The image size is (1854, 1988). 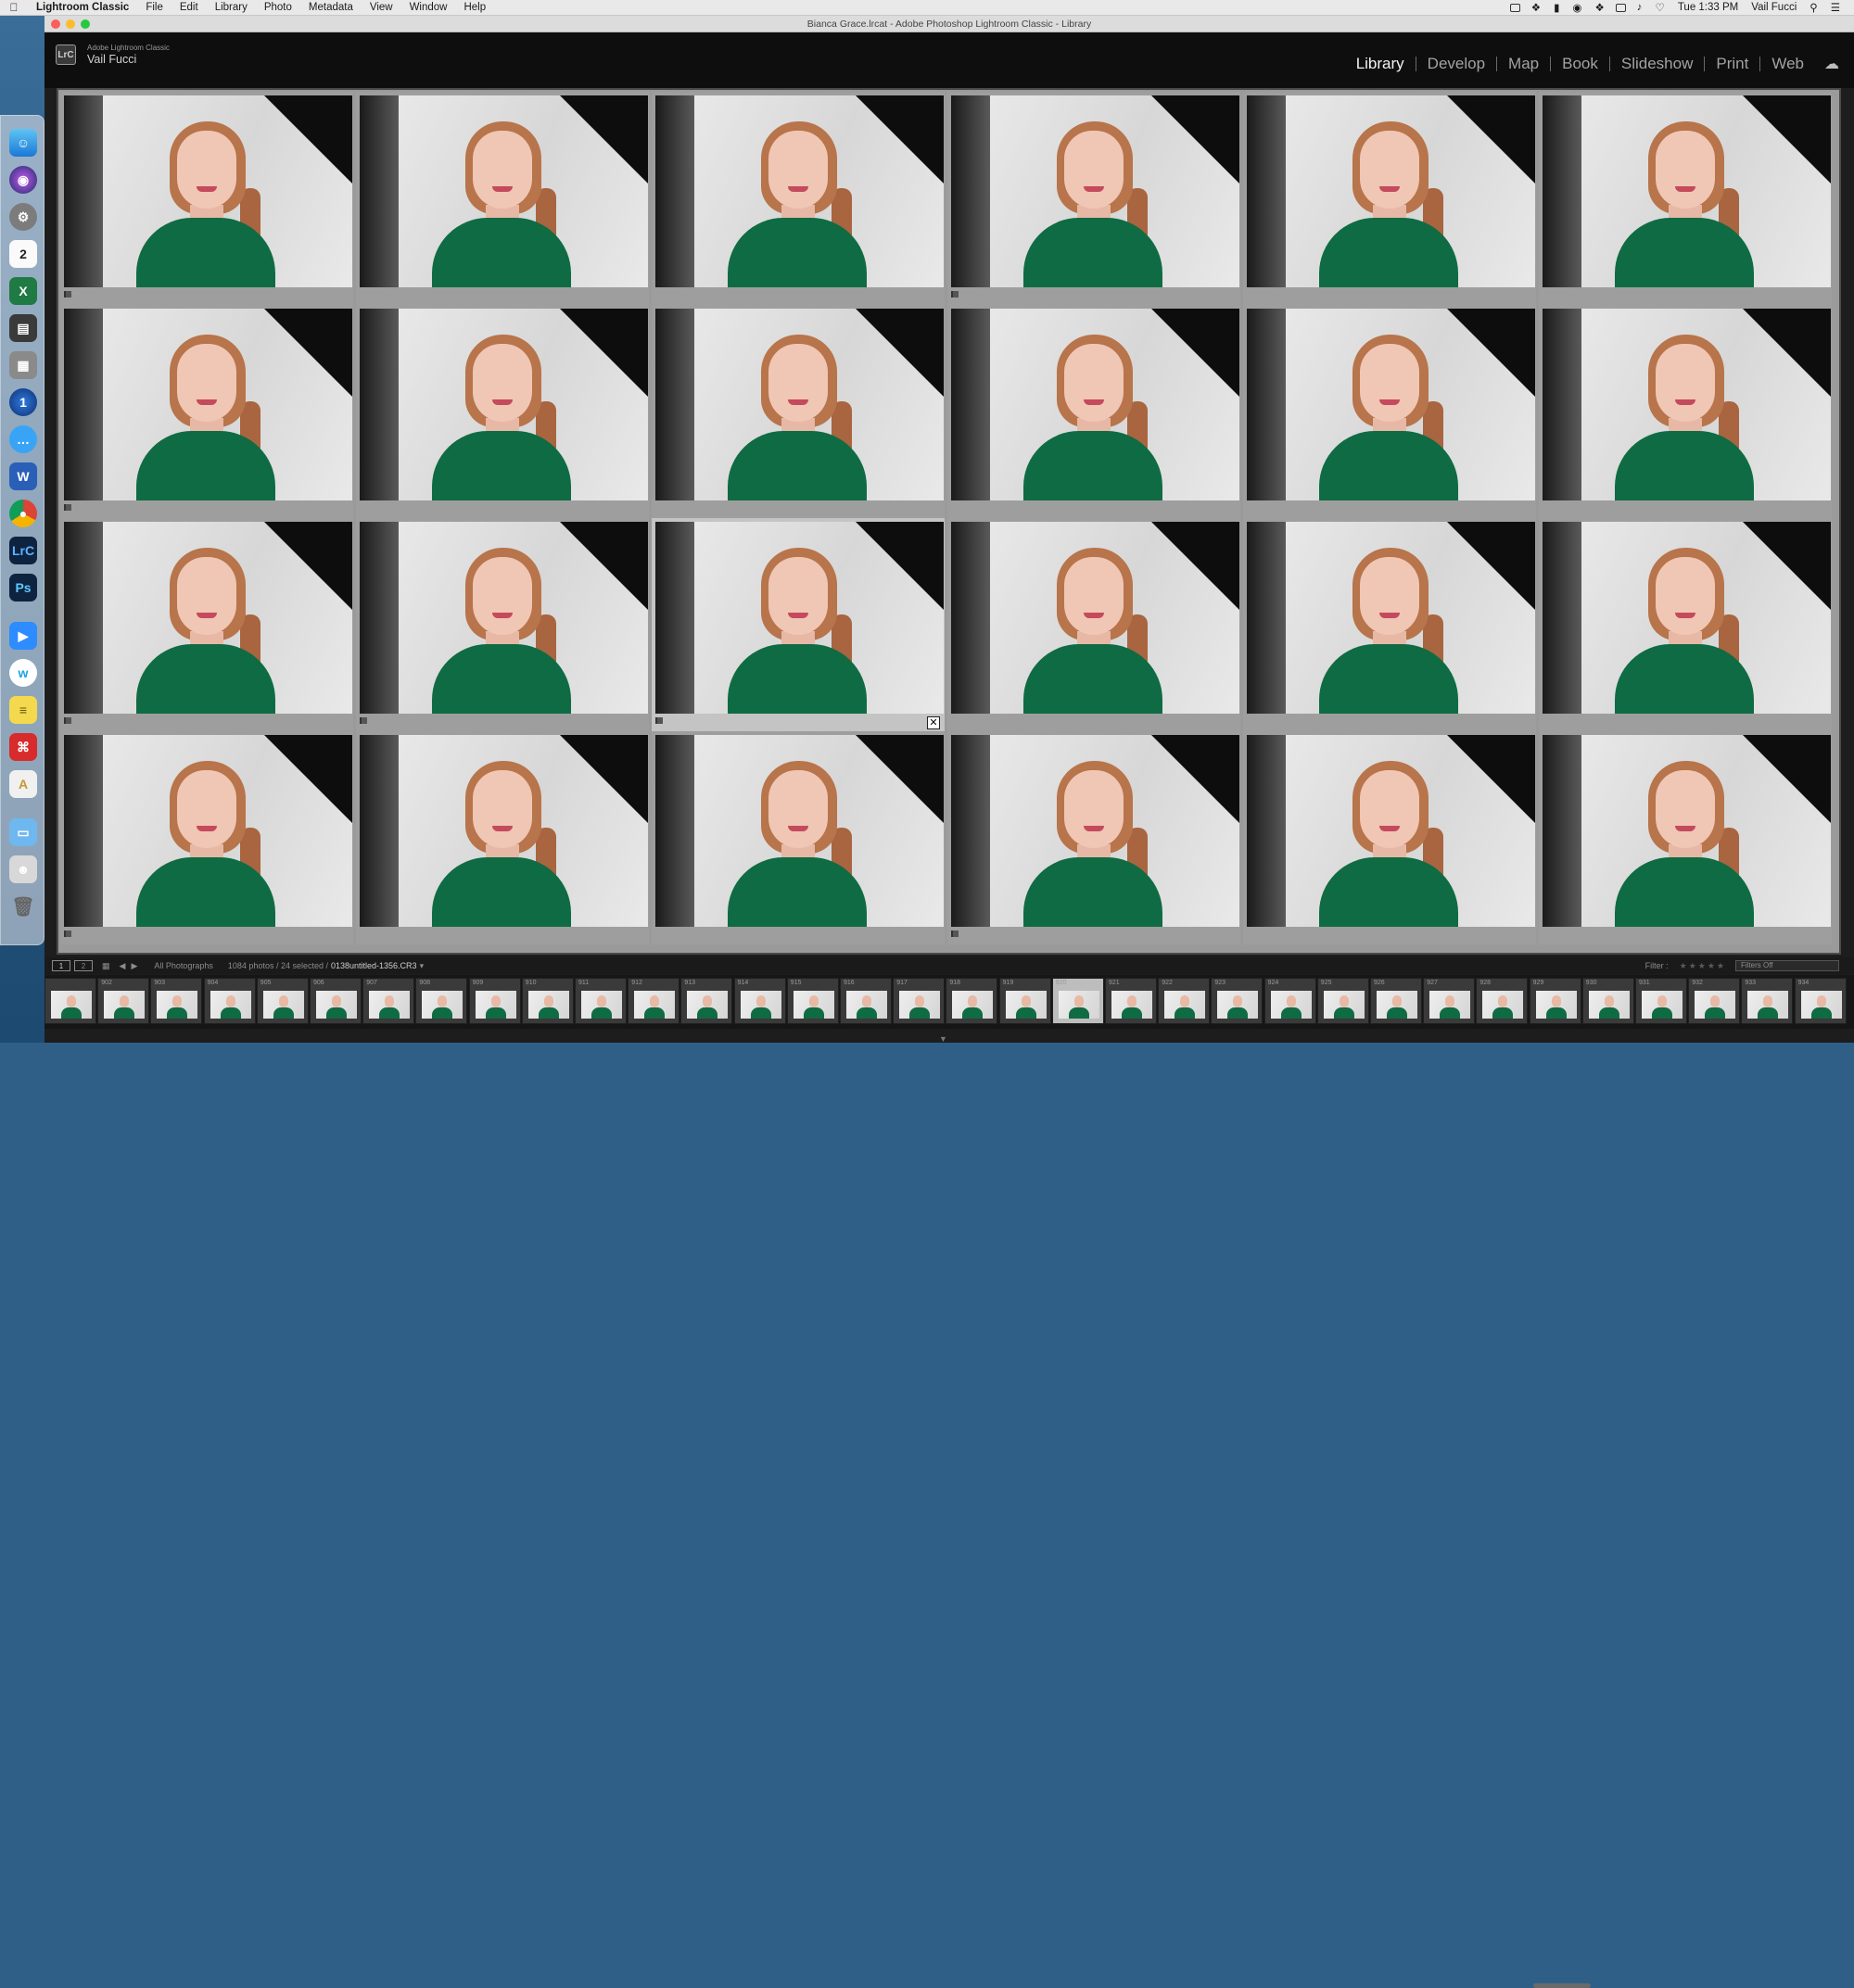 What do you see at coordinates (1456, 63) in the screenshot?
I see `module-develop: Develop` at bounding box center [1456, 63].